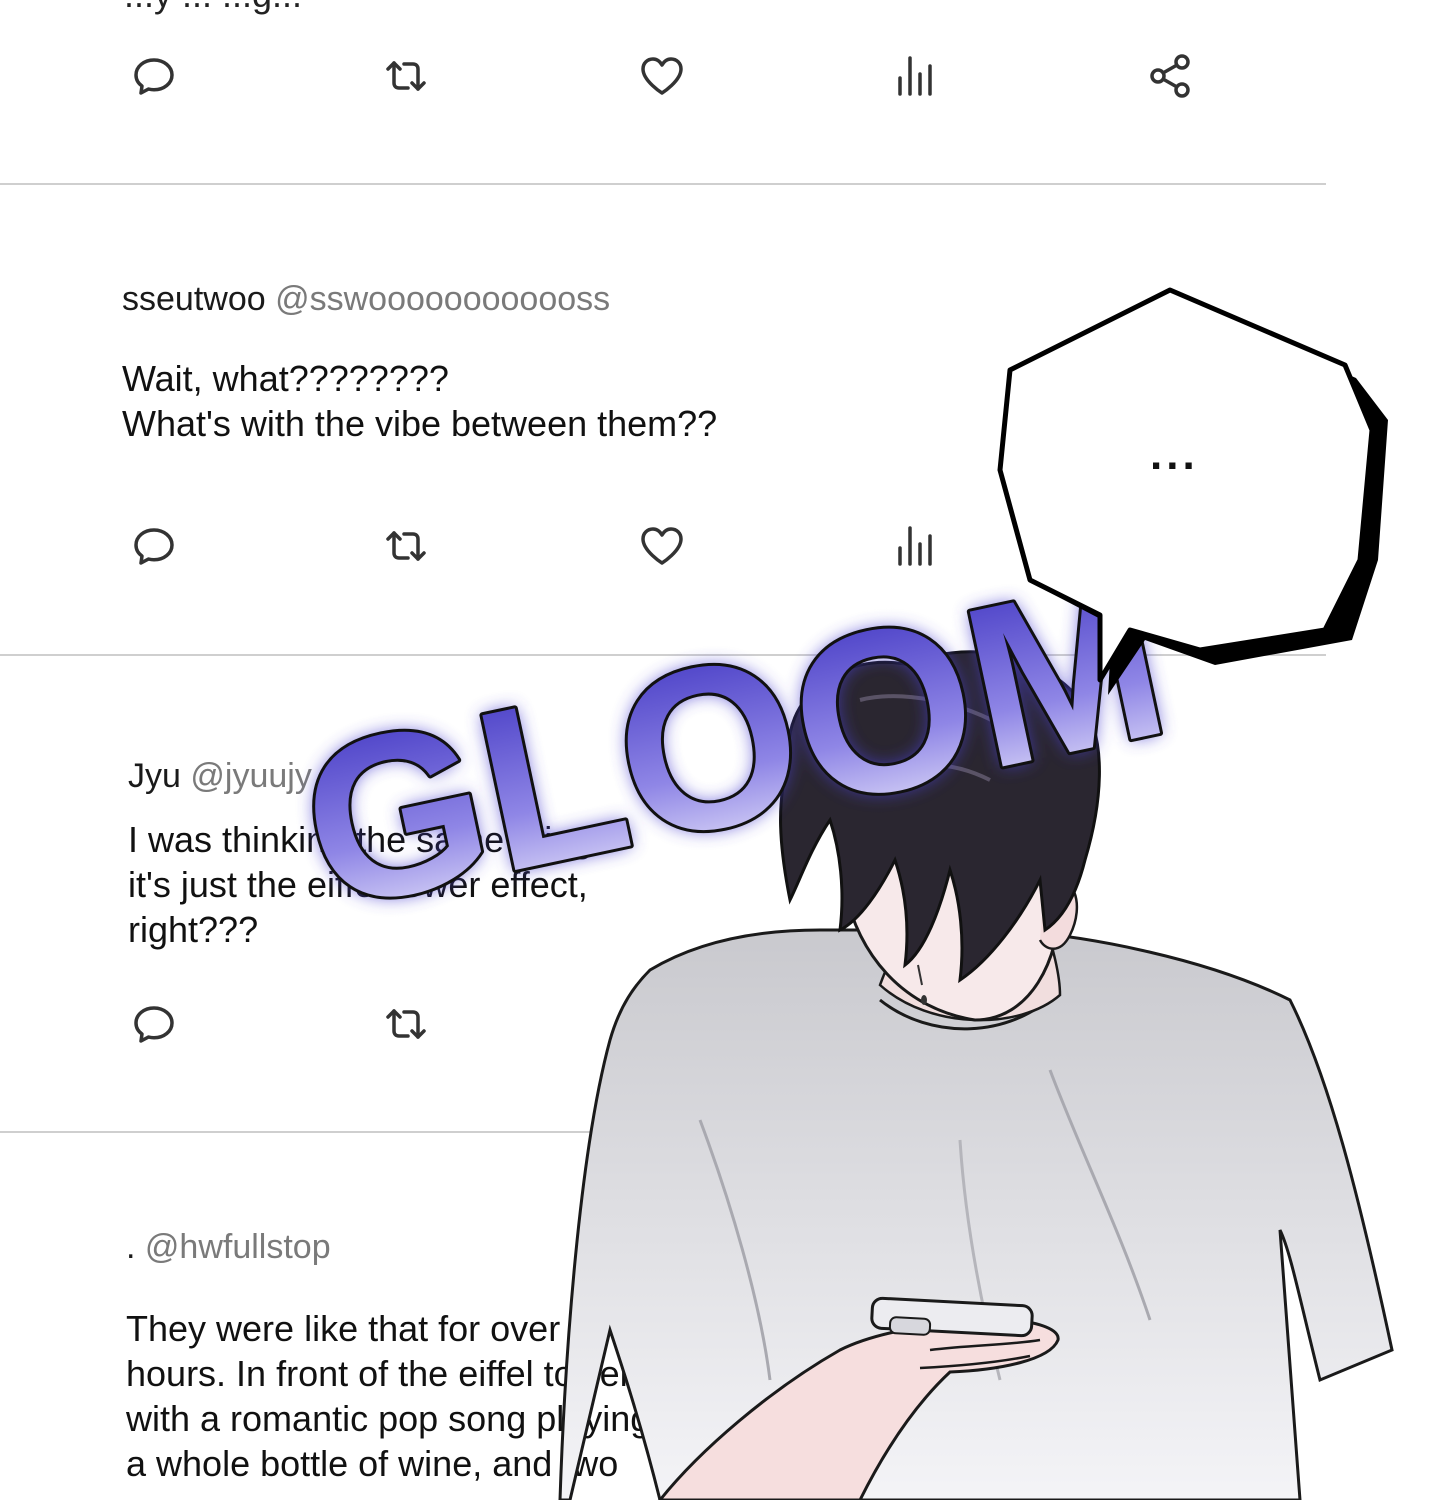 Image resolution: width=1440 pixels, height=1500 pixels. What do you see at coordinates (1192, 491) in the screenshot?
I see `speech-bubble` at bounding box center [1192, 491].